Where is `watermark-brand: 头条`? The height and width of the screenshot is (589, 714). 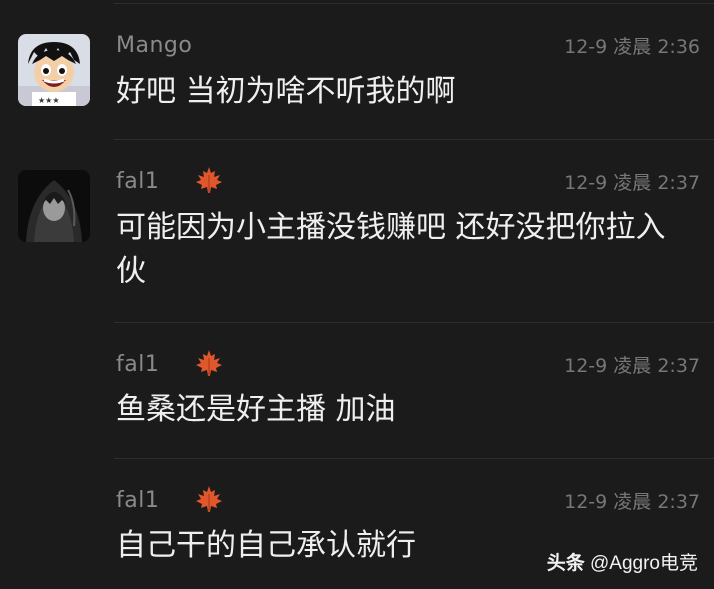 watermark-brand: 头条 is located at coordinates (565, 563).